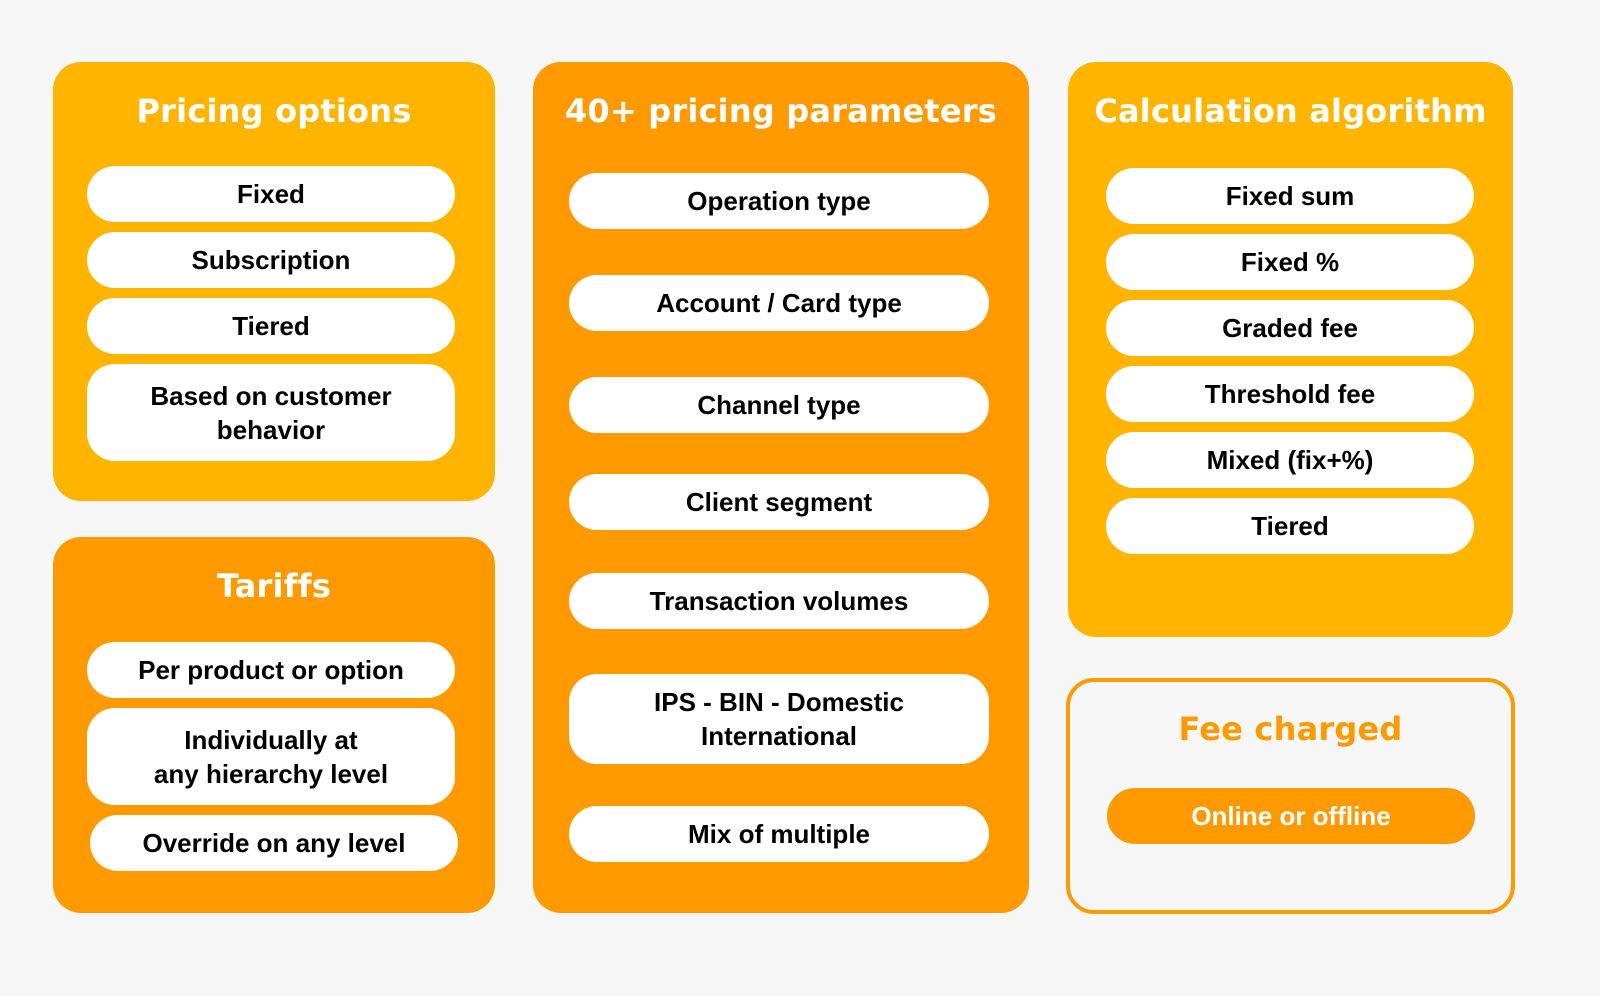 The height and width of the screenshot is (996, 1600). What do you see at coordinates (779, 303) in the screenshot?
I see `parameter-account-card-type: Account / Card type` at bounding box center [779, 303].